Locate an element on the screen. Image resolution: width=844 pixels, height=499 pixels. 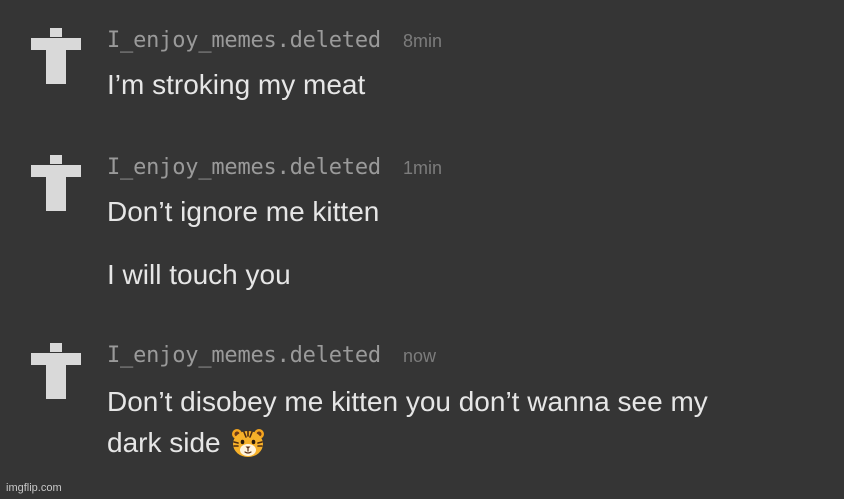
message-header: I_enjoy_memes.deleted now is located at coordinates (271, 357).